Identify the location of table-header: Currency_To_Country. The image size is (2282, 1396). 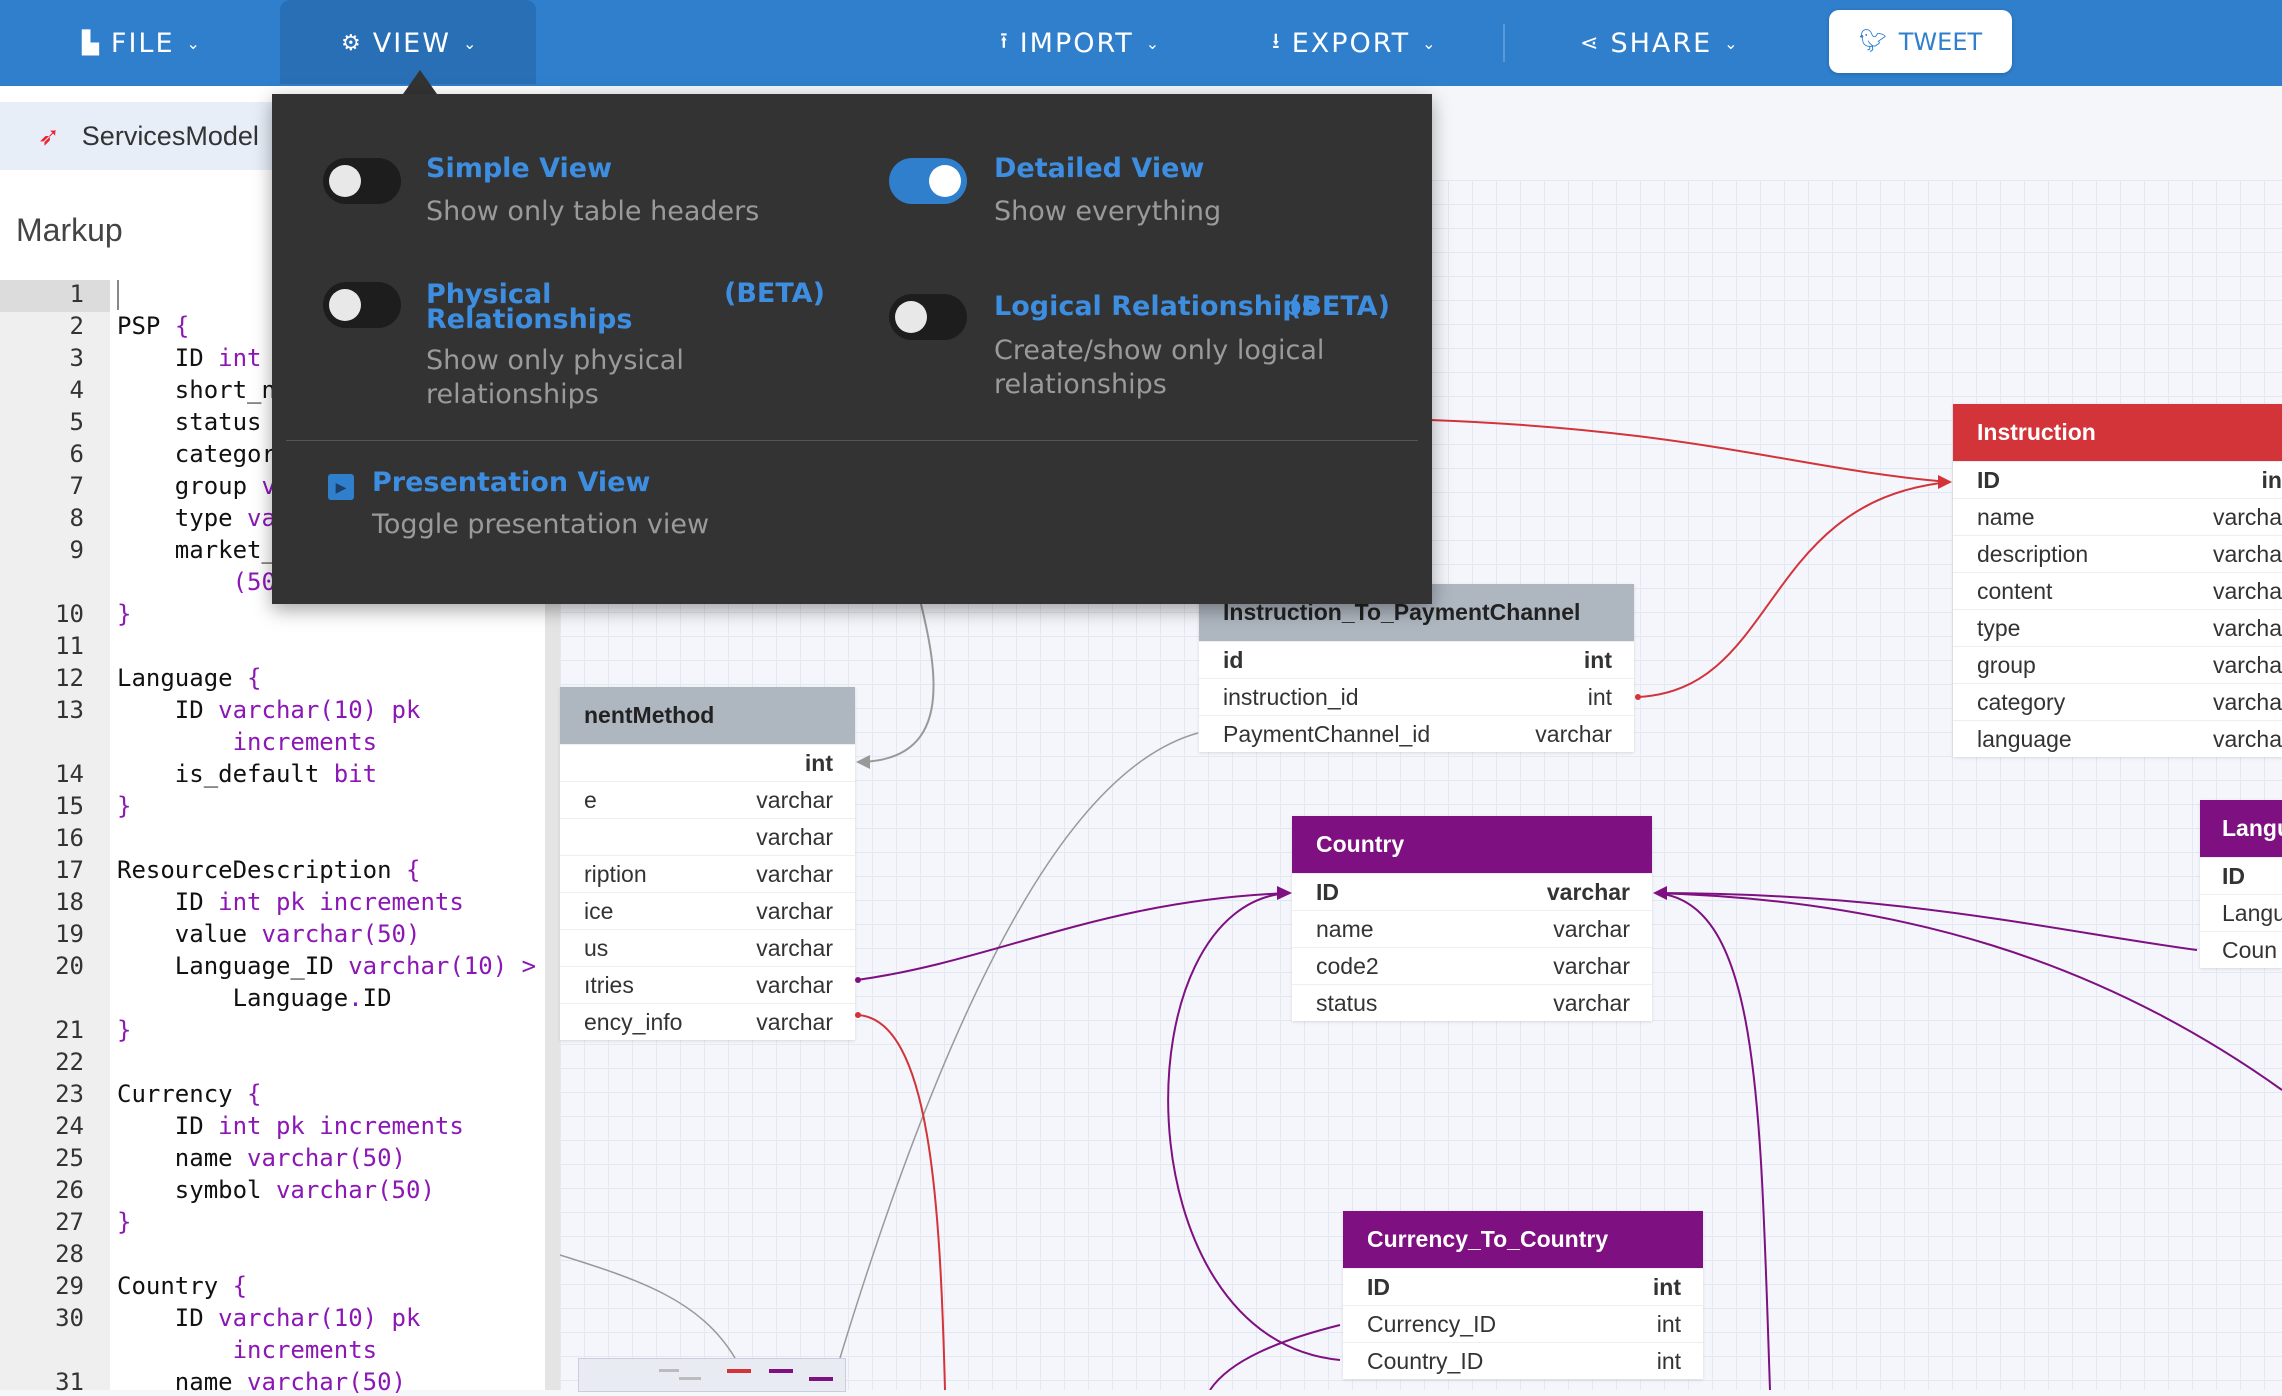
(1523, 1239).